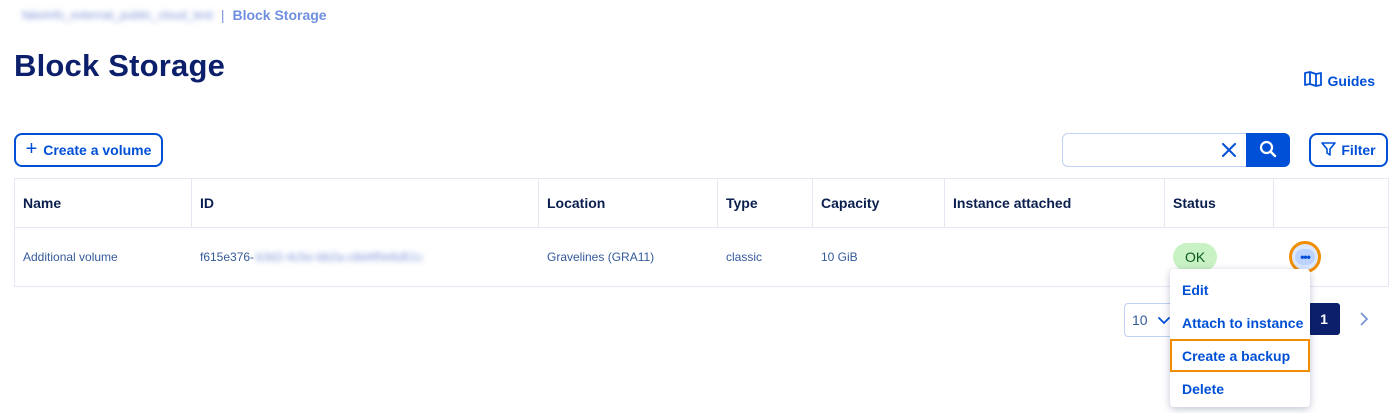 The height and width of the screenshot is (413, 1400). What do you see at coordinates (1163, 320) in the screenshot?
I see `chevron-down-icon` at bounding box center [1163, 320].